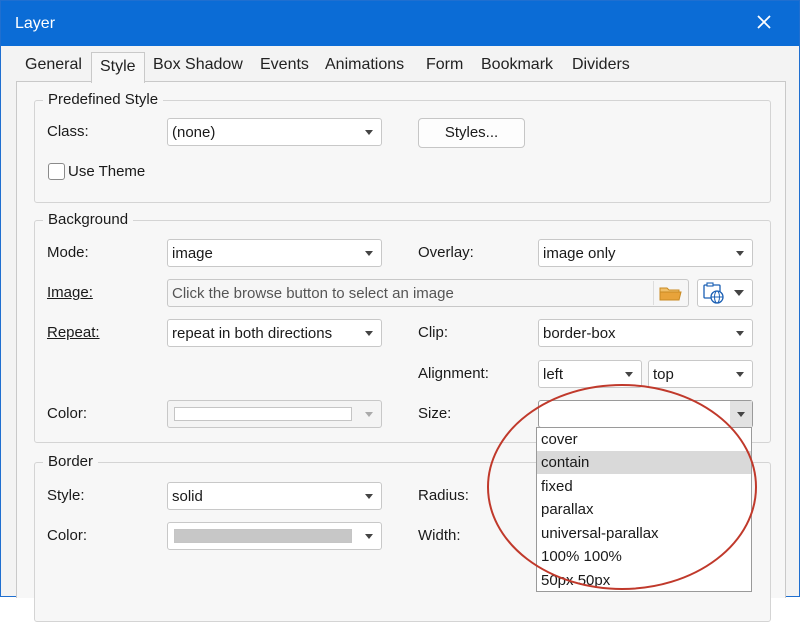  What do you see at coordinates (66, 495) in the screenshot?
I see `border-style-label: Style:` at bounding box center [66, 495].